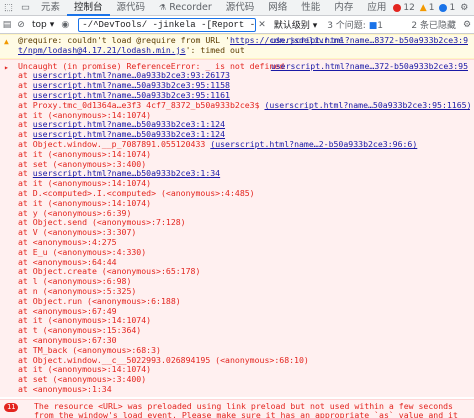 This screenshot has height=418, width=474. What do you see at coordinates (369, 40) in the screenshot?
I see `warning-source-link: userscript.html?name…8372-b50a933b2ce3:9` at bounding box center [369, 40].